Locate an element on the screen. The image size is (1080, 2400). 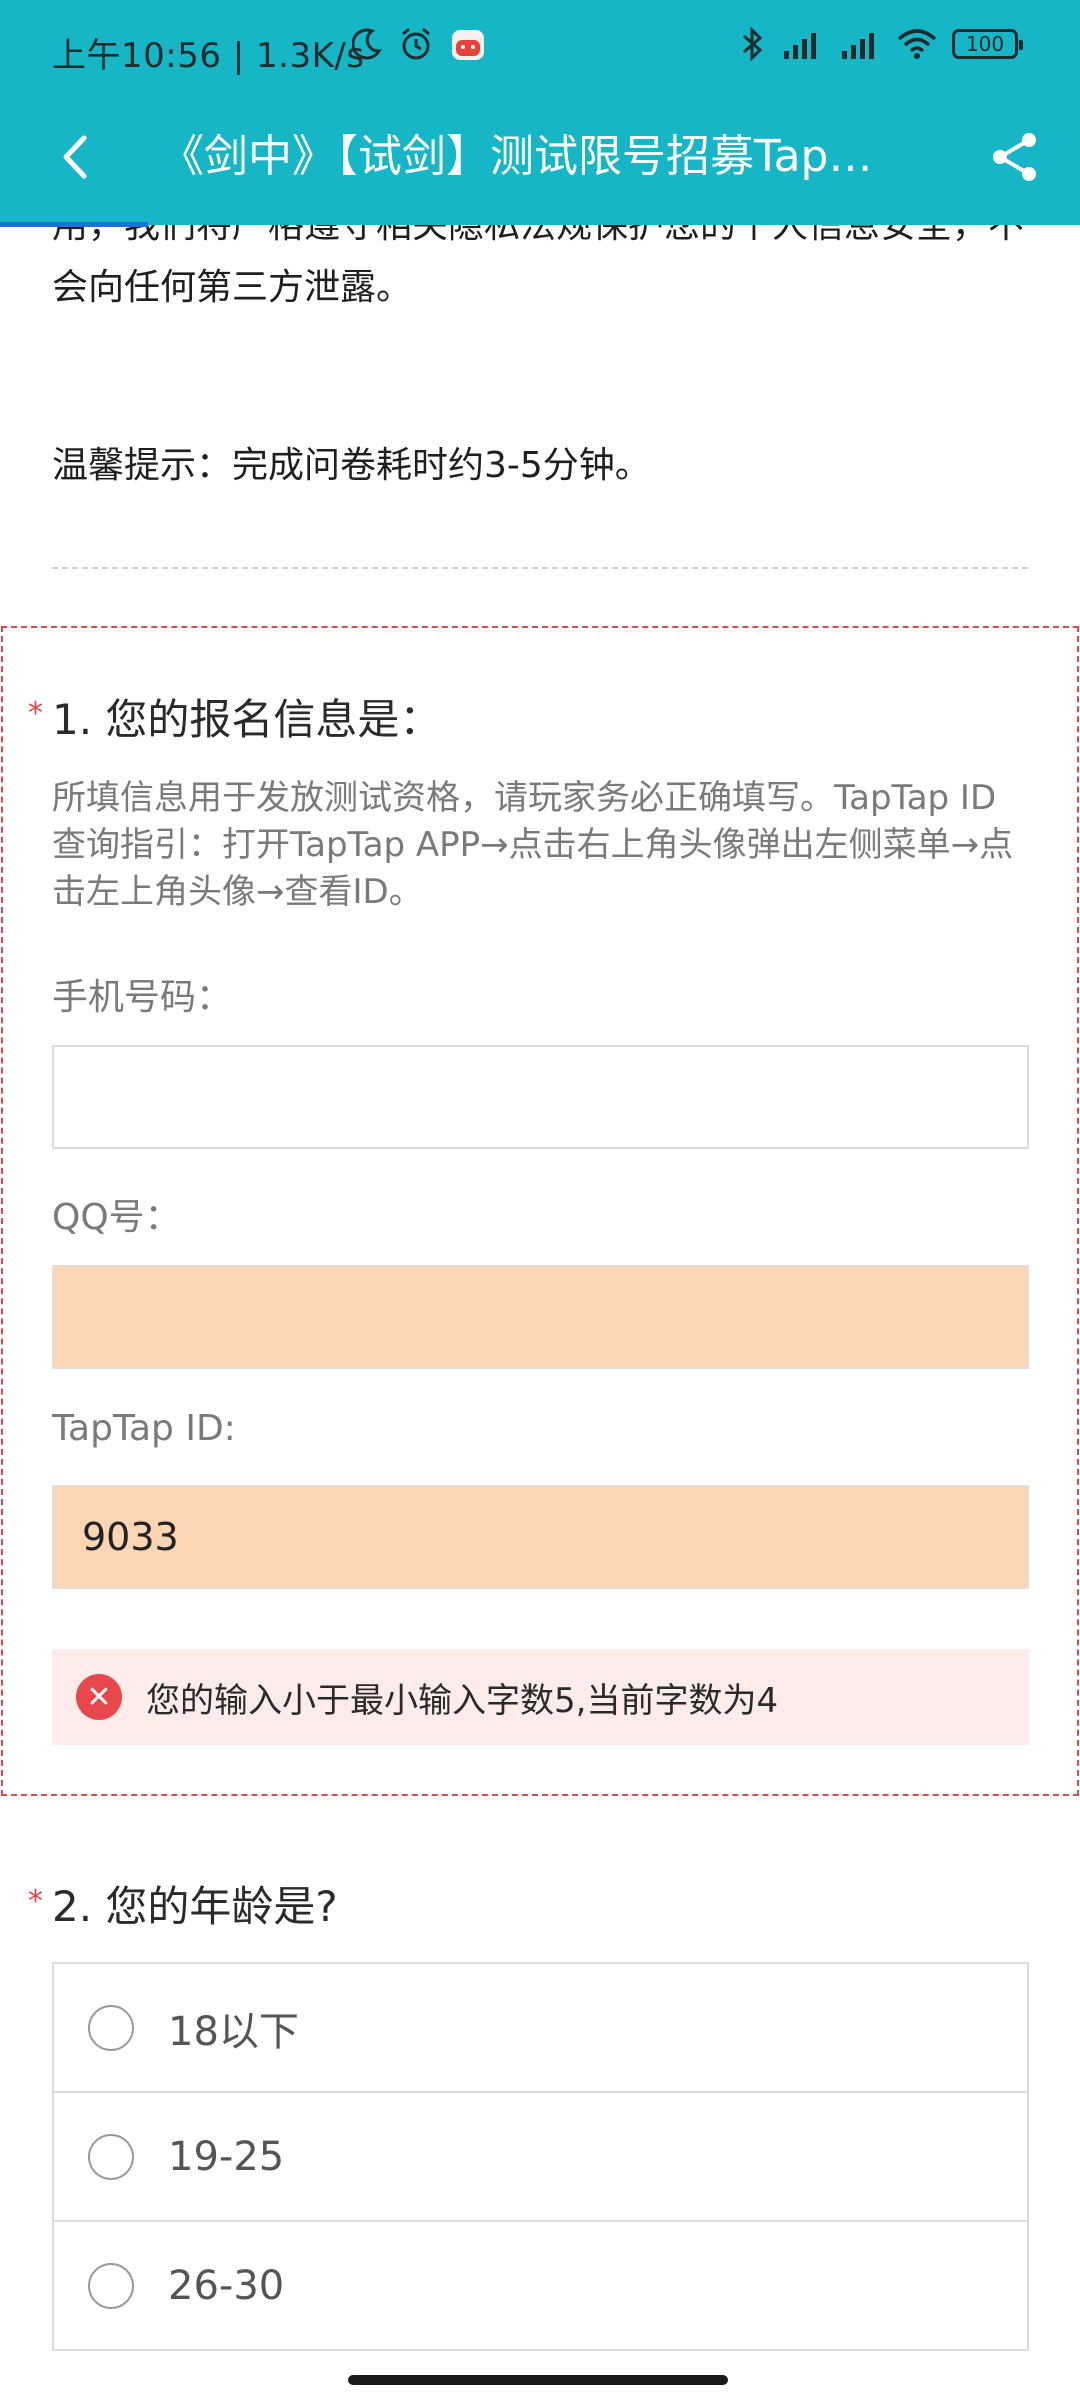
question-2-title: 2. 您的年龄是? is located at coordinates (195, 1906).